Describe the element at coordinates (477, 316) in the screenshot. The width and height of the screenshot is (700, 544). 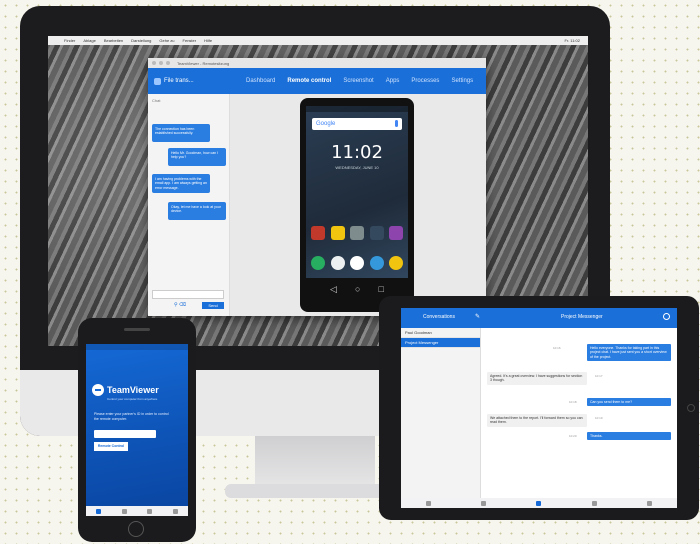
I see `compose-icon: ✎` at that location.